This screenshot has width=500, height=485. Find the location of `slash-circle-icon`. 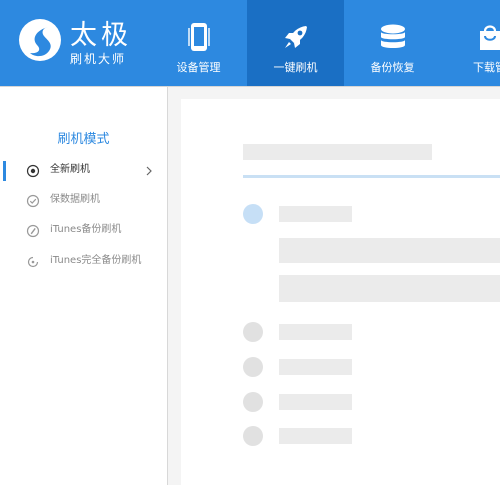

slash-circle-icon is located at coordinates (33, 231).